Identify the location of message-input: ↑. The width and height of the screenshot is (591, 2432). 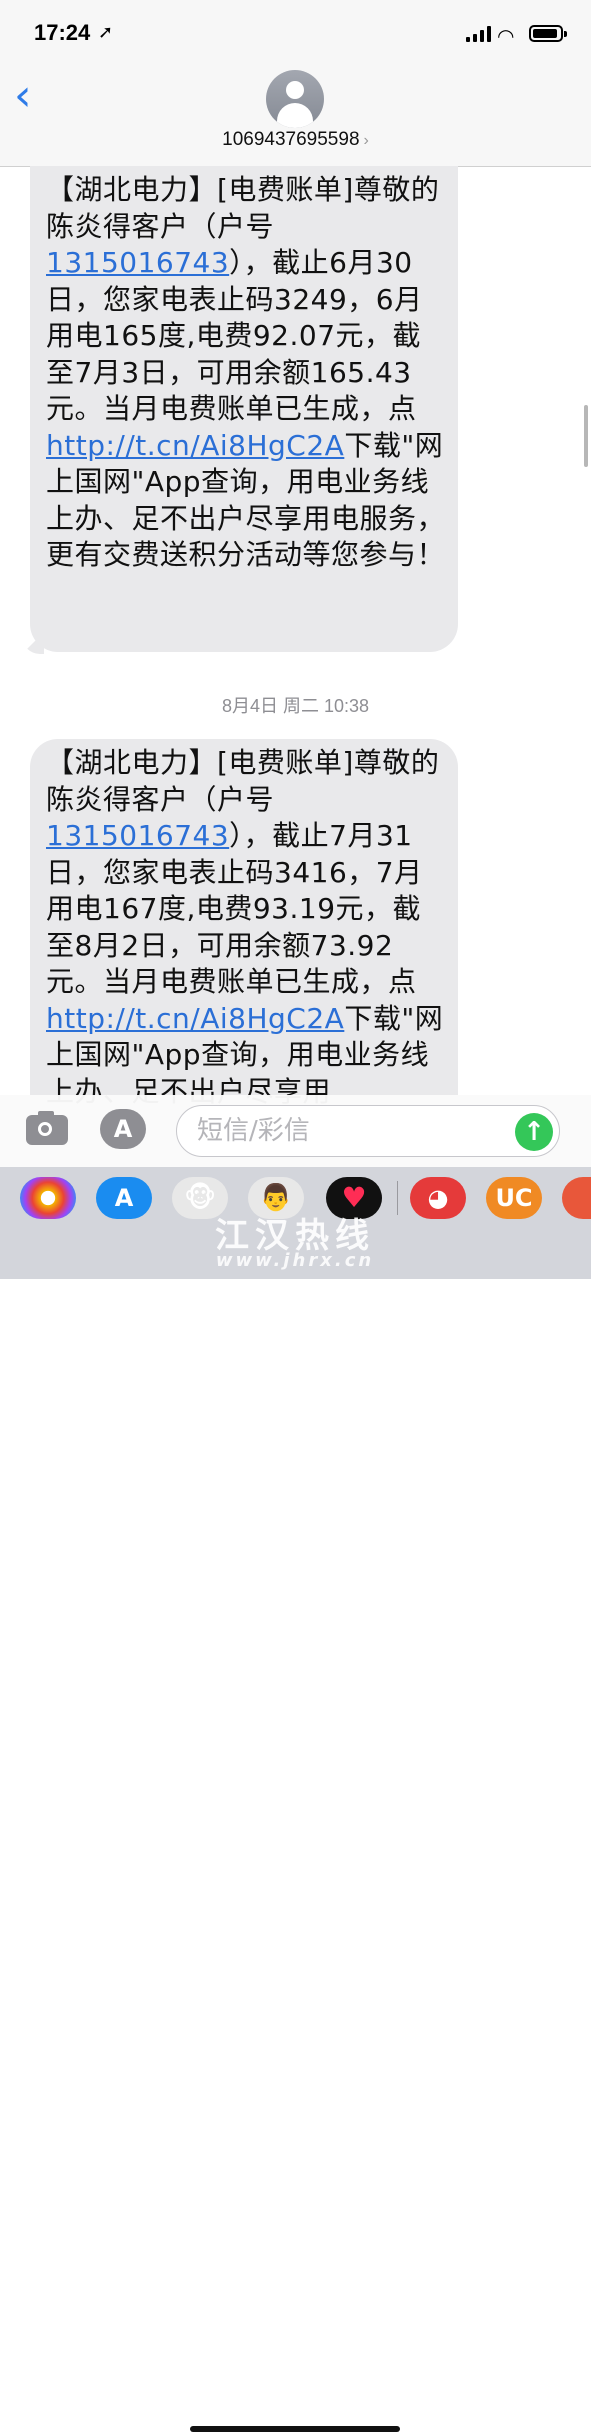
(368, 1131).